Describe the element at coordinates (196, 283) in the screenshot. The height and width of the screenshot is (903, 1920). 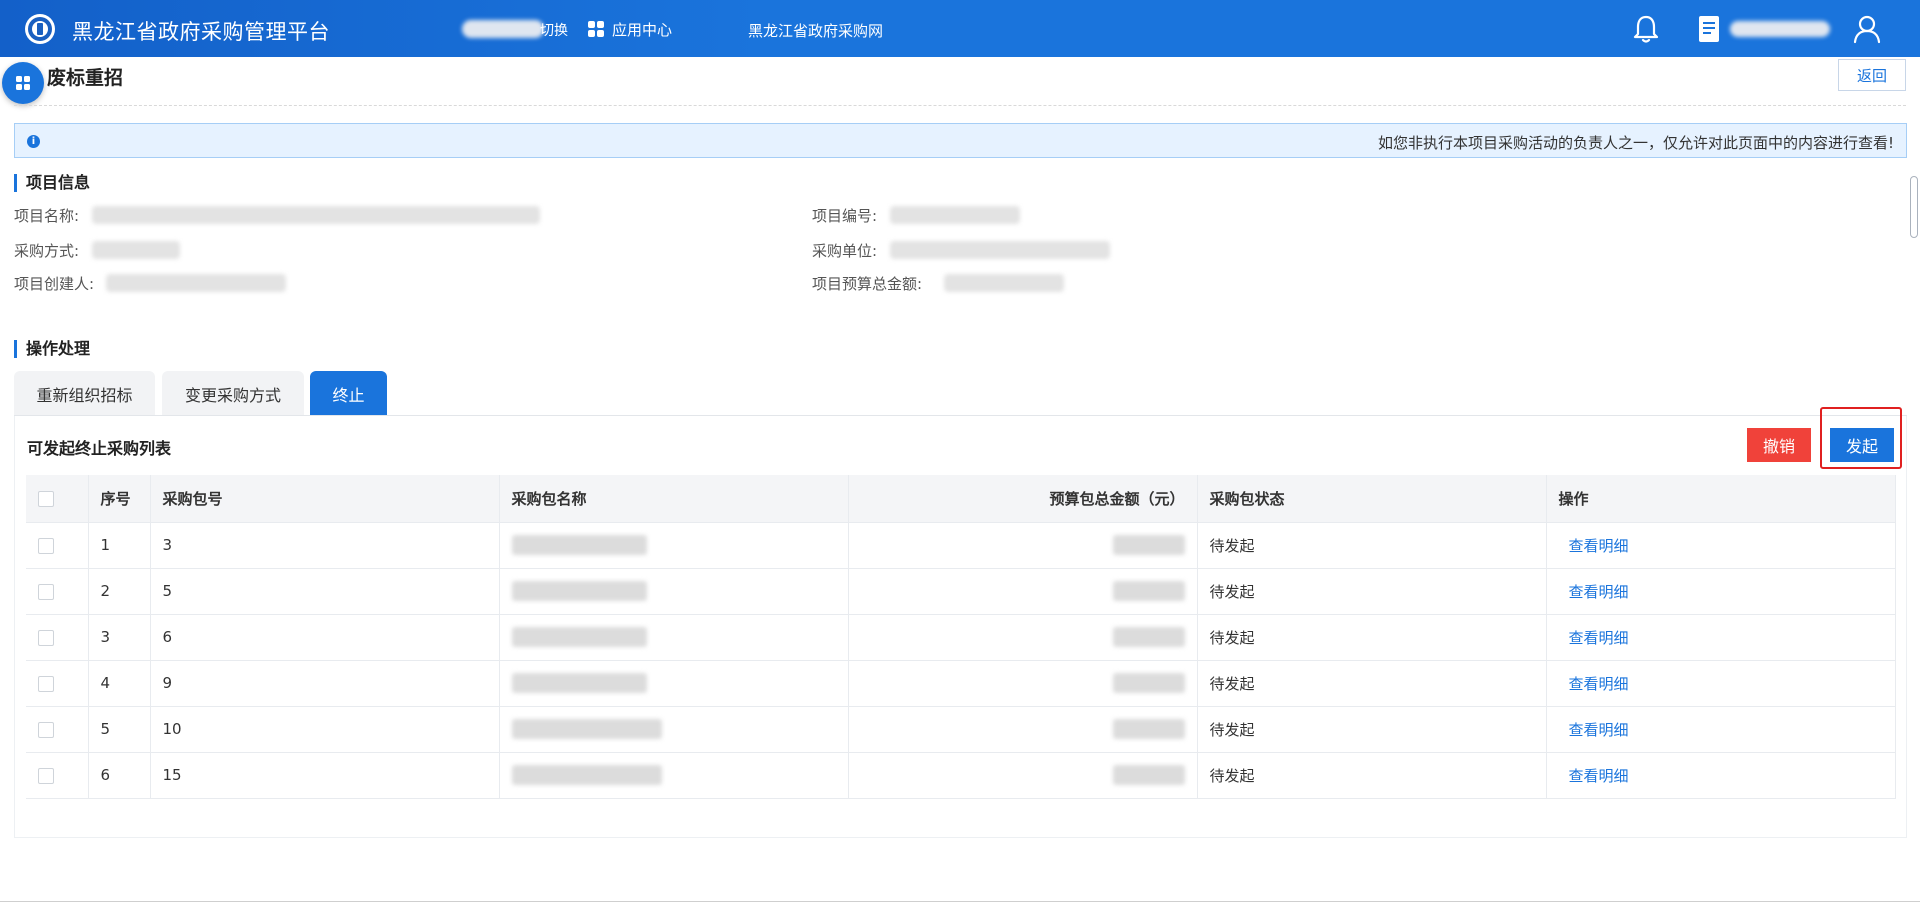
I see `redacted-project-creator` at that location.